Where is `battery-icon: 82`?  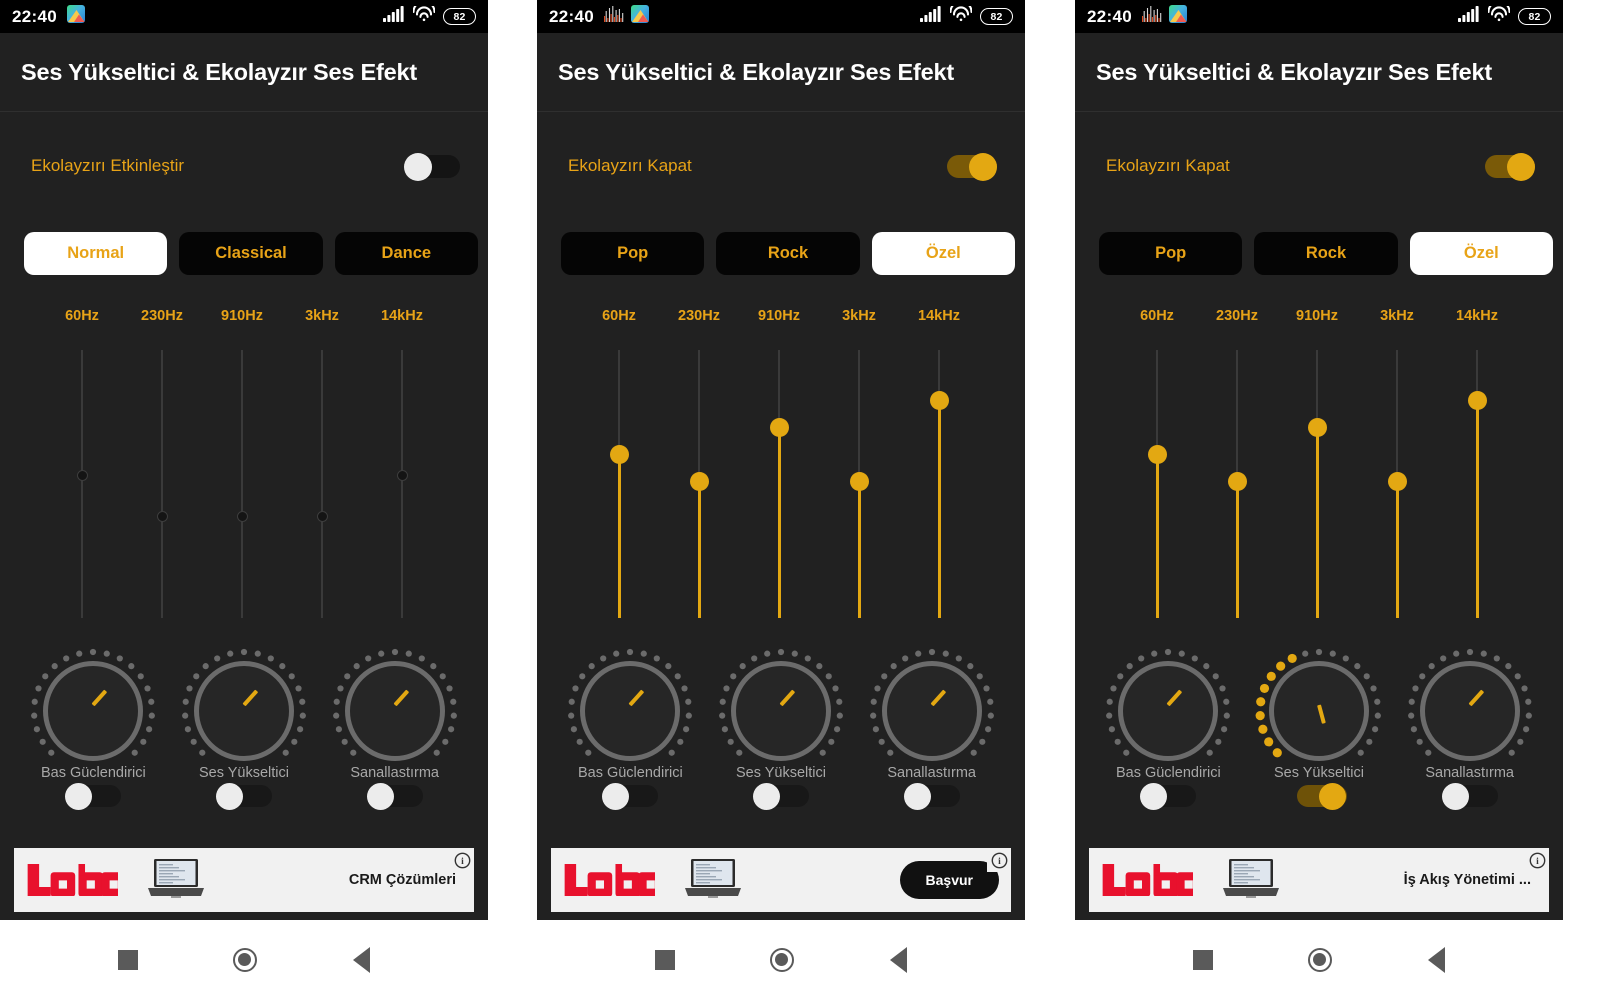
battery-icon: 82 is located at coordinates (996, 16).